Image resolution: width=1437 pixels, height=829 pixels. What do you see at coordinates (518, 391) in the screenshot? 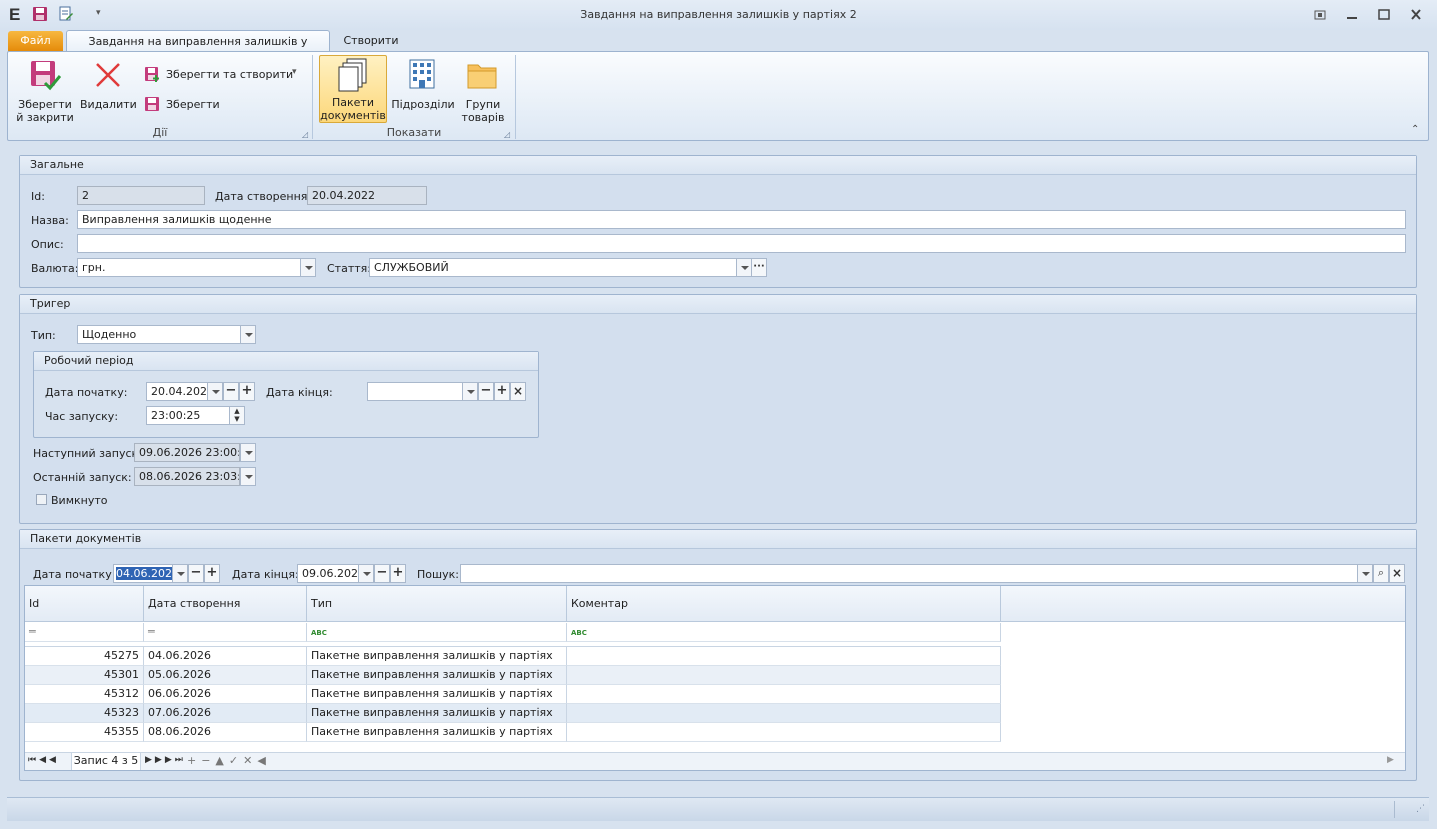
I see `period-end-clear-button: ×` at bounding box center [518, 391].